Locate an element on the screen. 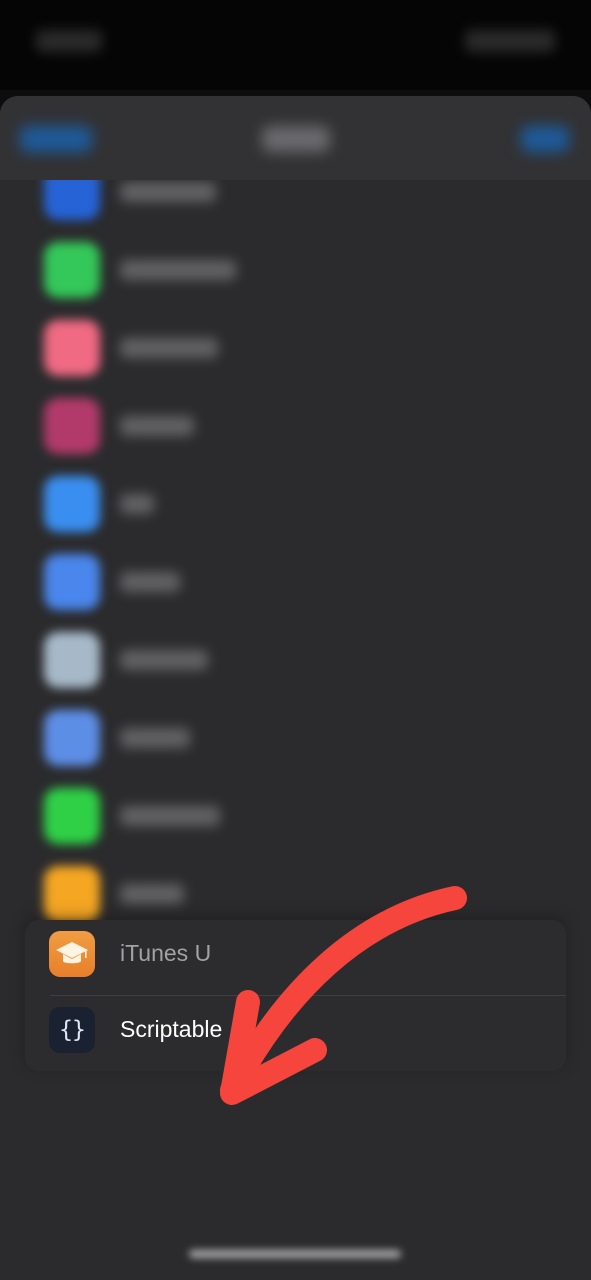  status-time-blurred is located at coordinates (69, 41).